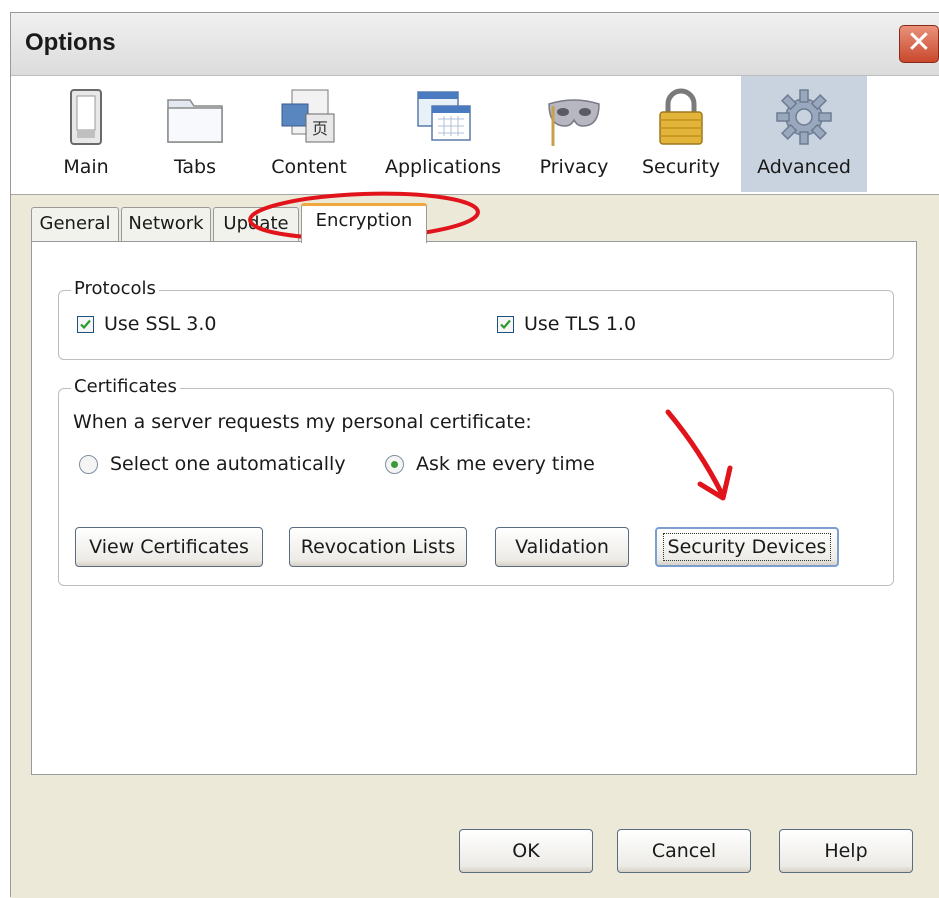  Describe the element at coordinates (160, 324) in the screenshot. I see `ssl-label: Use SSL 3.0` at that location.